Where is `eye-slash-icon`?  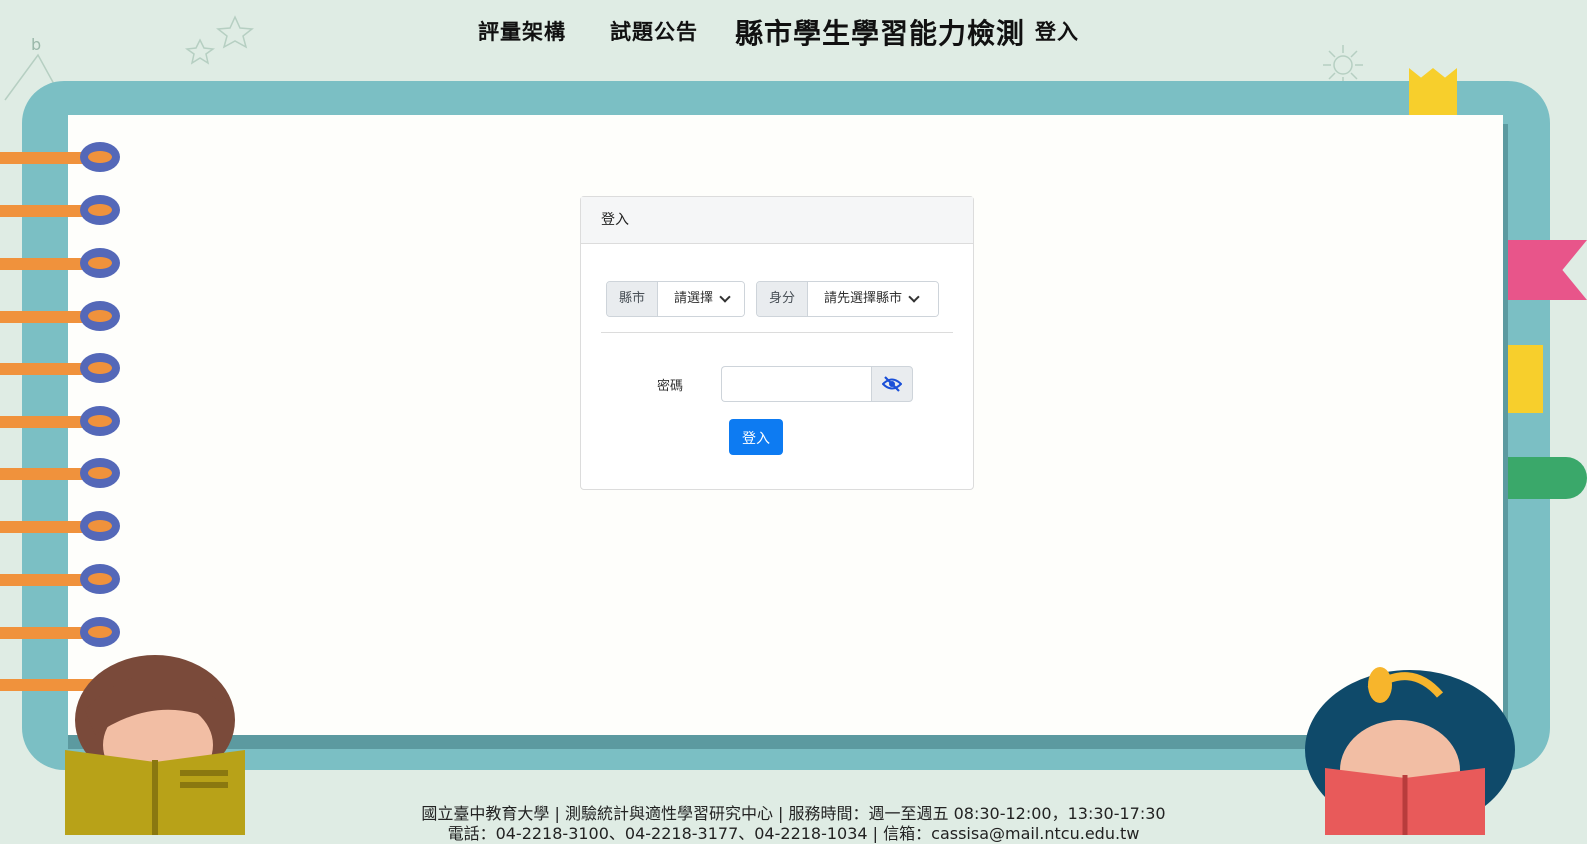 eye-slash-icon is located at coordinates (892, 384).